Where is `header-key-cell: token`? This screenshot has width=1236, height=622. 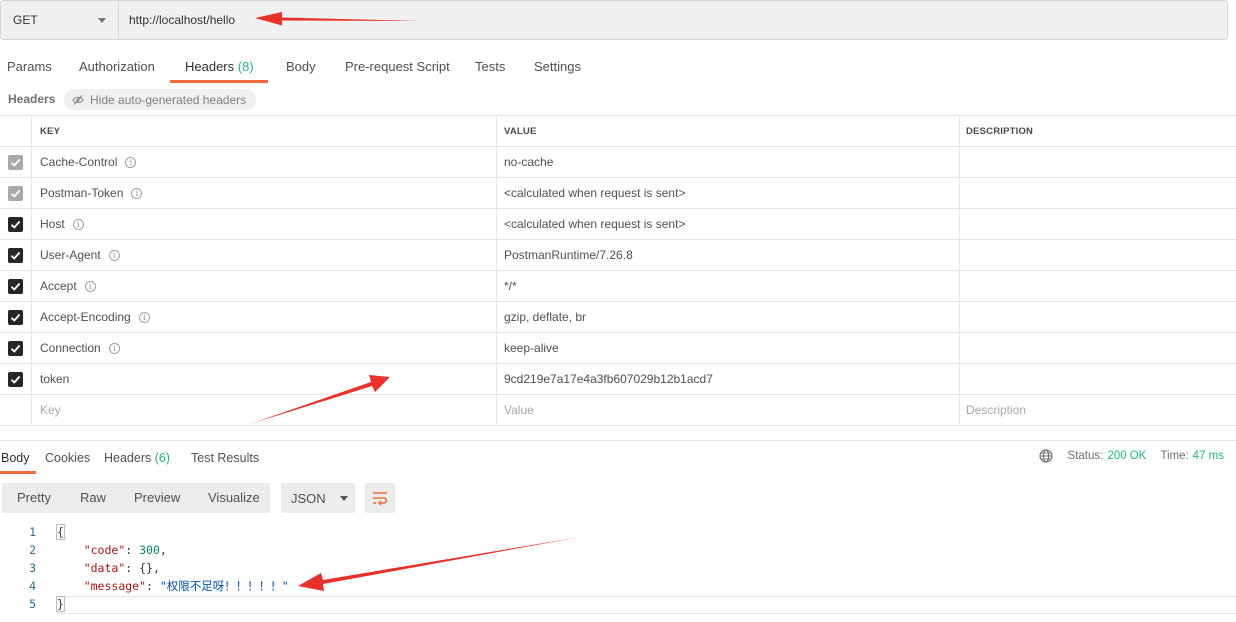
header-key-cell: token is located at coordinates (264, 379).